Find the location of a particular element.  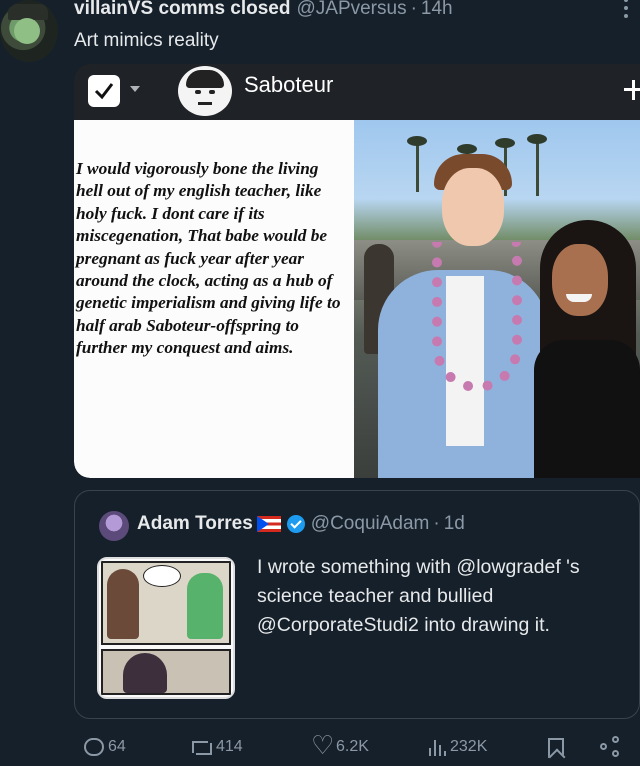

tweet-header: villainVS comms closed @JAPversus · 14h is located at coordinates (263, 10).